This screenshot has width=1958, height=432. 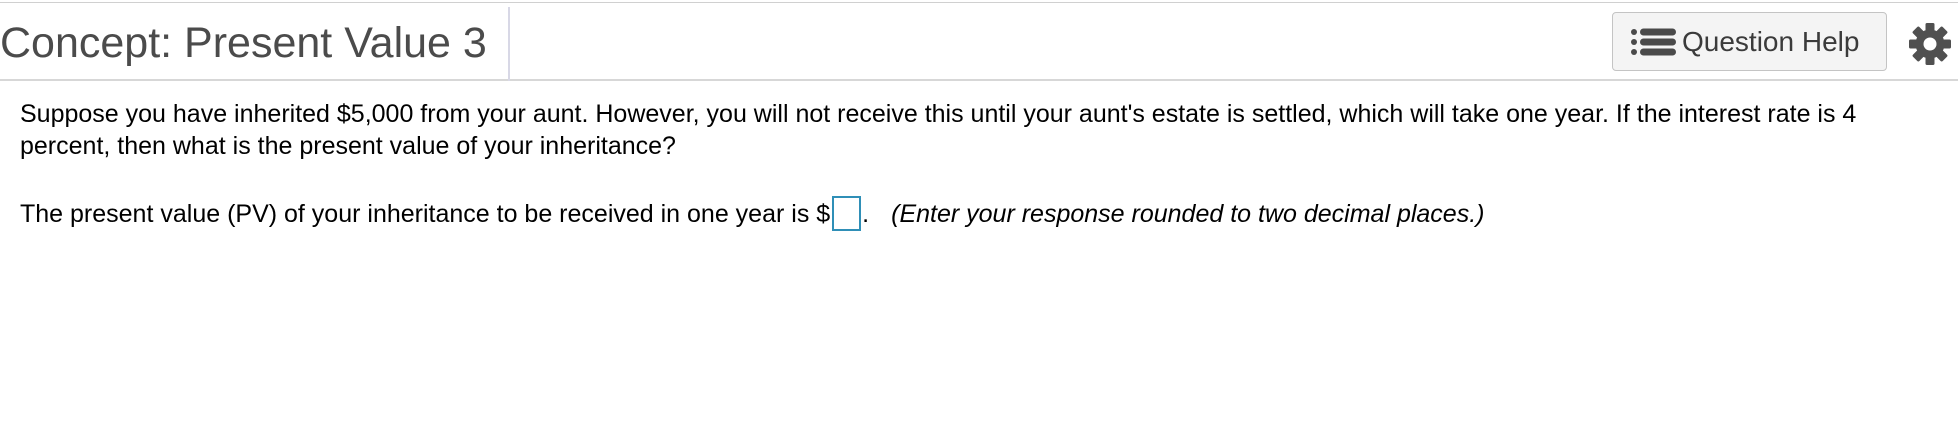 I want to click on list-icon, so click(x=1653, y=41).